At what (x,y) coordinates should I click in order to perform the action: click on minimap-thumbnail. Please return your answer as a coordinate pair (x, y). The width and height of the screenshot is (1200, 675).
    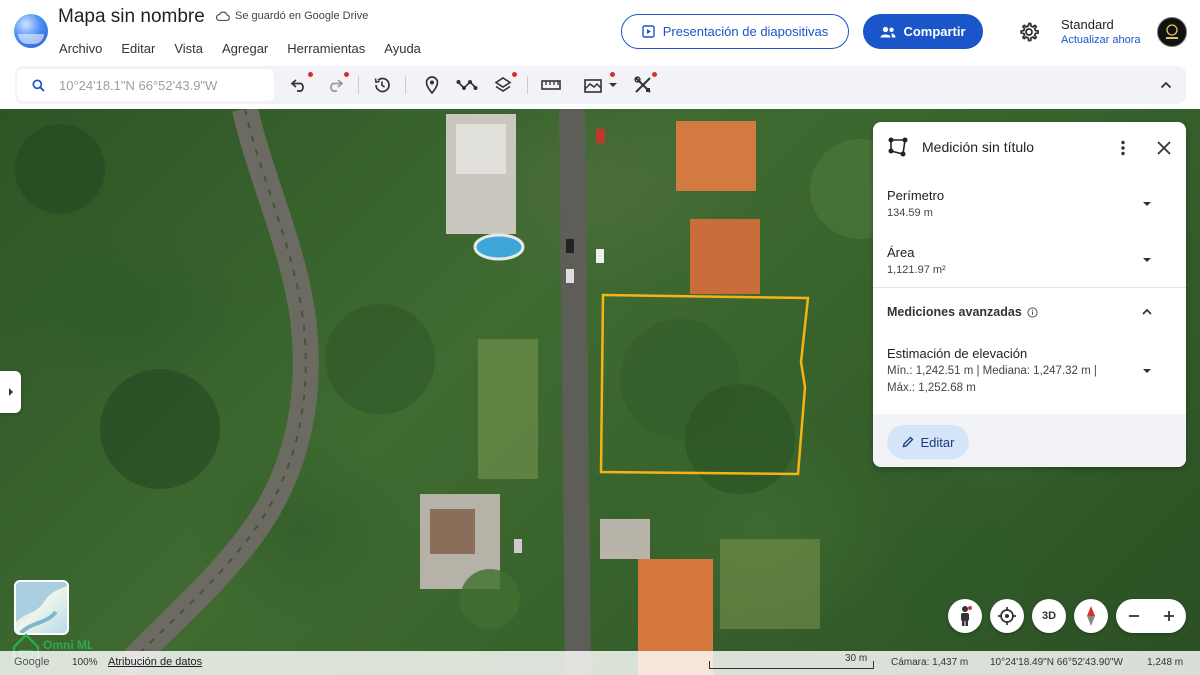
    Looking at the image, I should click on (41, 607).